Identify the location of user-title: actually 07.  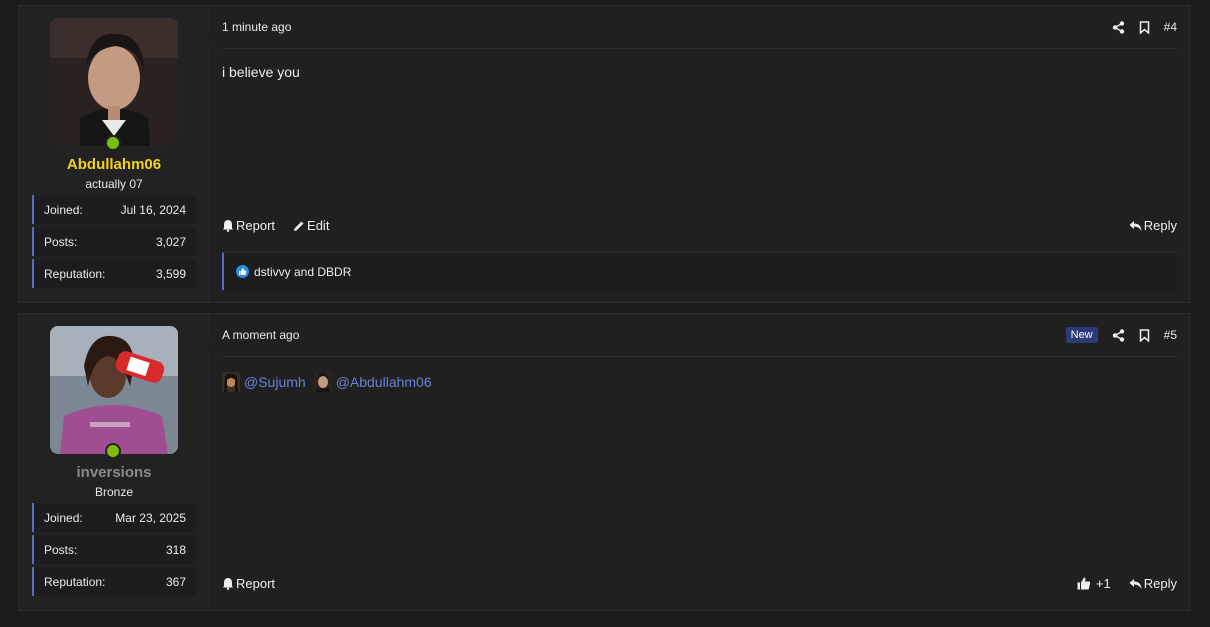
(114, 184).